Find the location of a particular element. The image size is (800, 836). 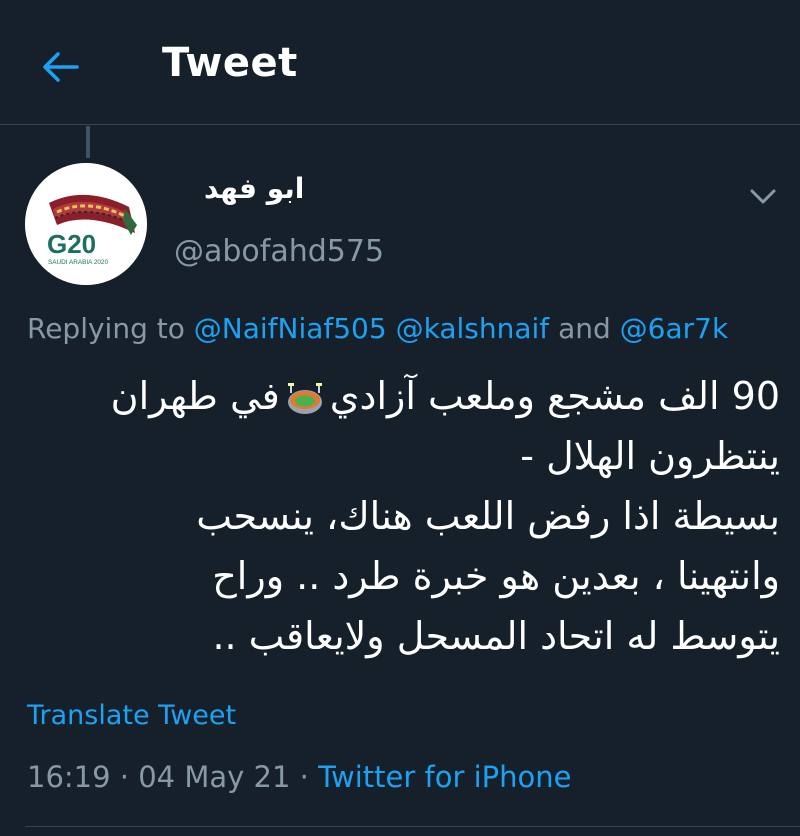

tweet-metadata: 16:19 · 04 May 21 · Twitter for iPhone is located at coordinates (299, 777).